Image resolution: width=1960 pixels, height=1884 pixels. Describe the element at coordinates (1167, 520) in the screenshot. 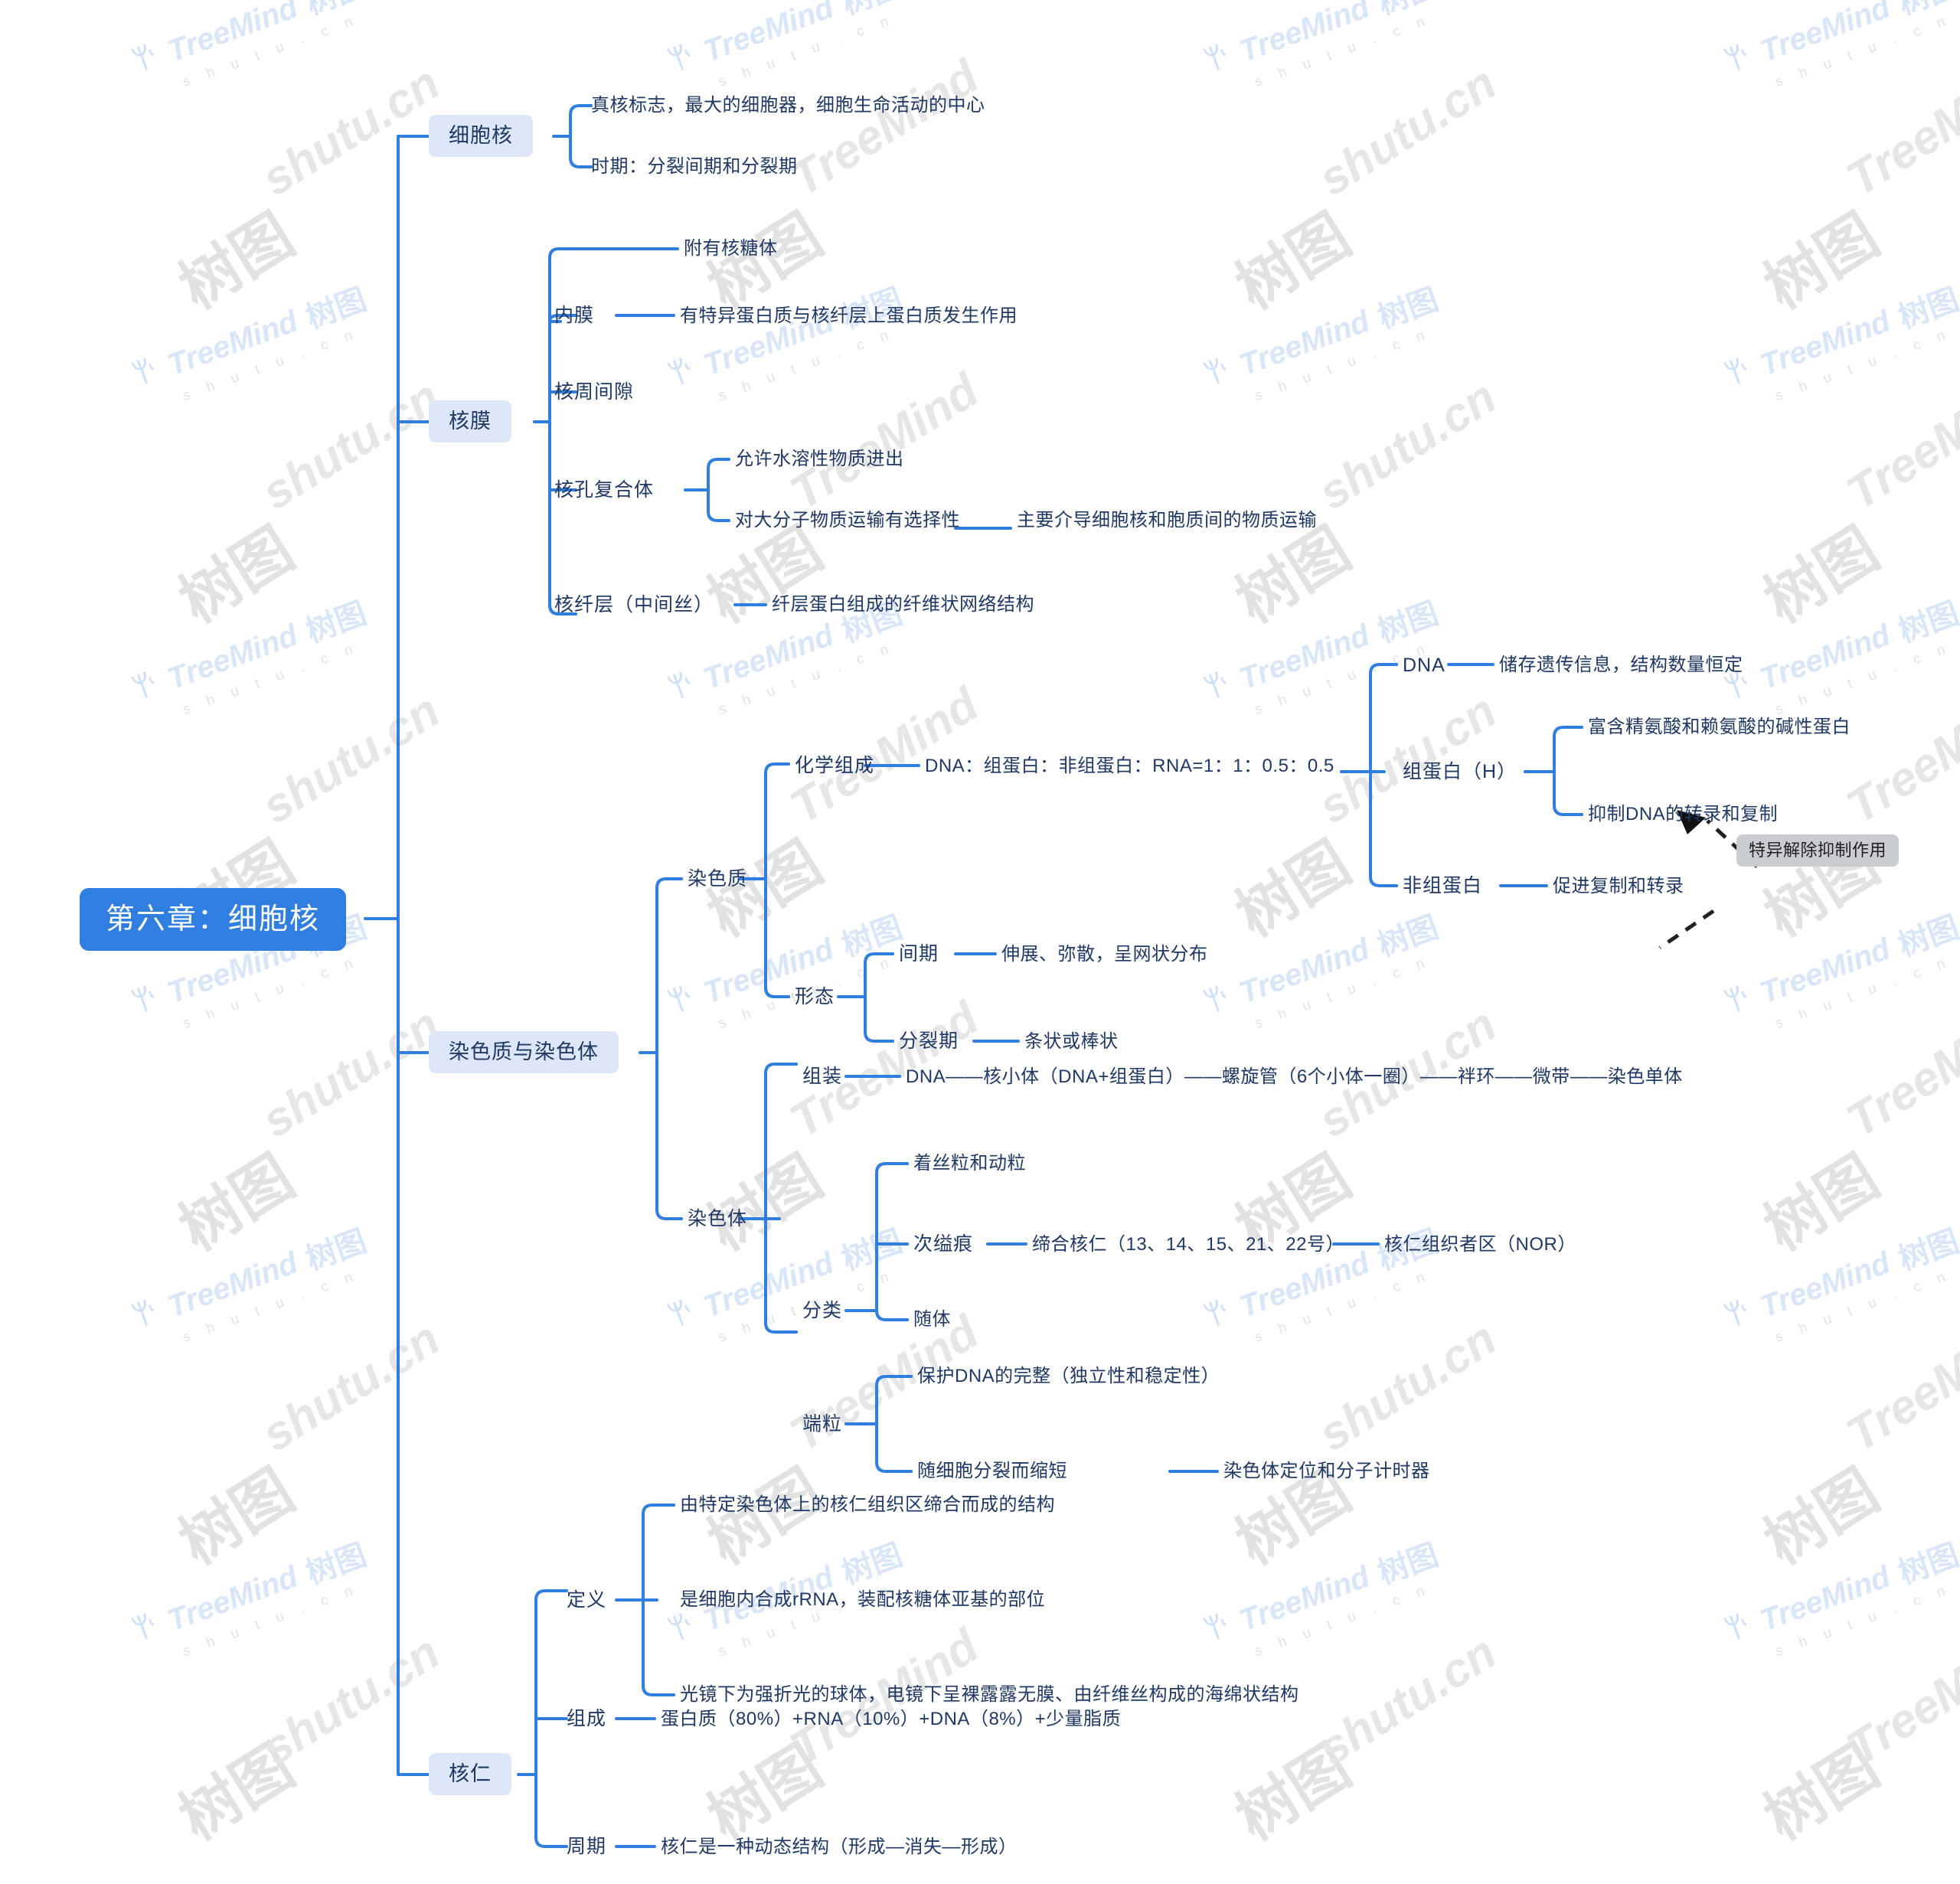

I see `leaf-pore-selective-desc: 主要介导细胞核和胞质间的物质运输` at that location.